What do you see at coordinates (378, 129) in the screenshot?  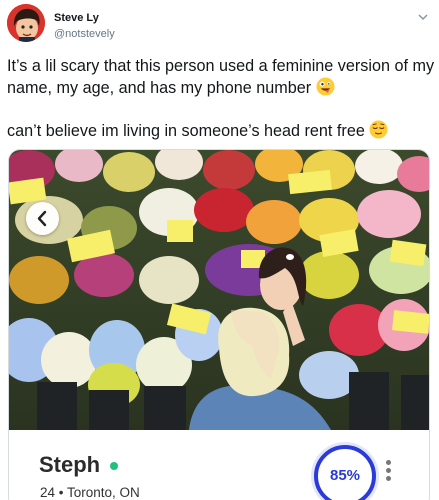 I see `relieved-face-emoji-icon` at bounding box center [378, 129].